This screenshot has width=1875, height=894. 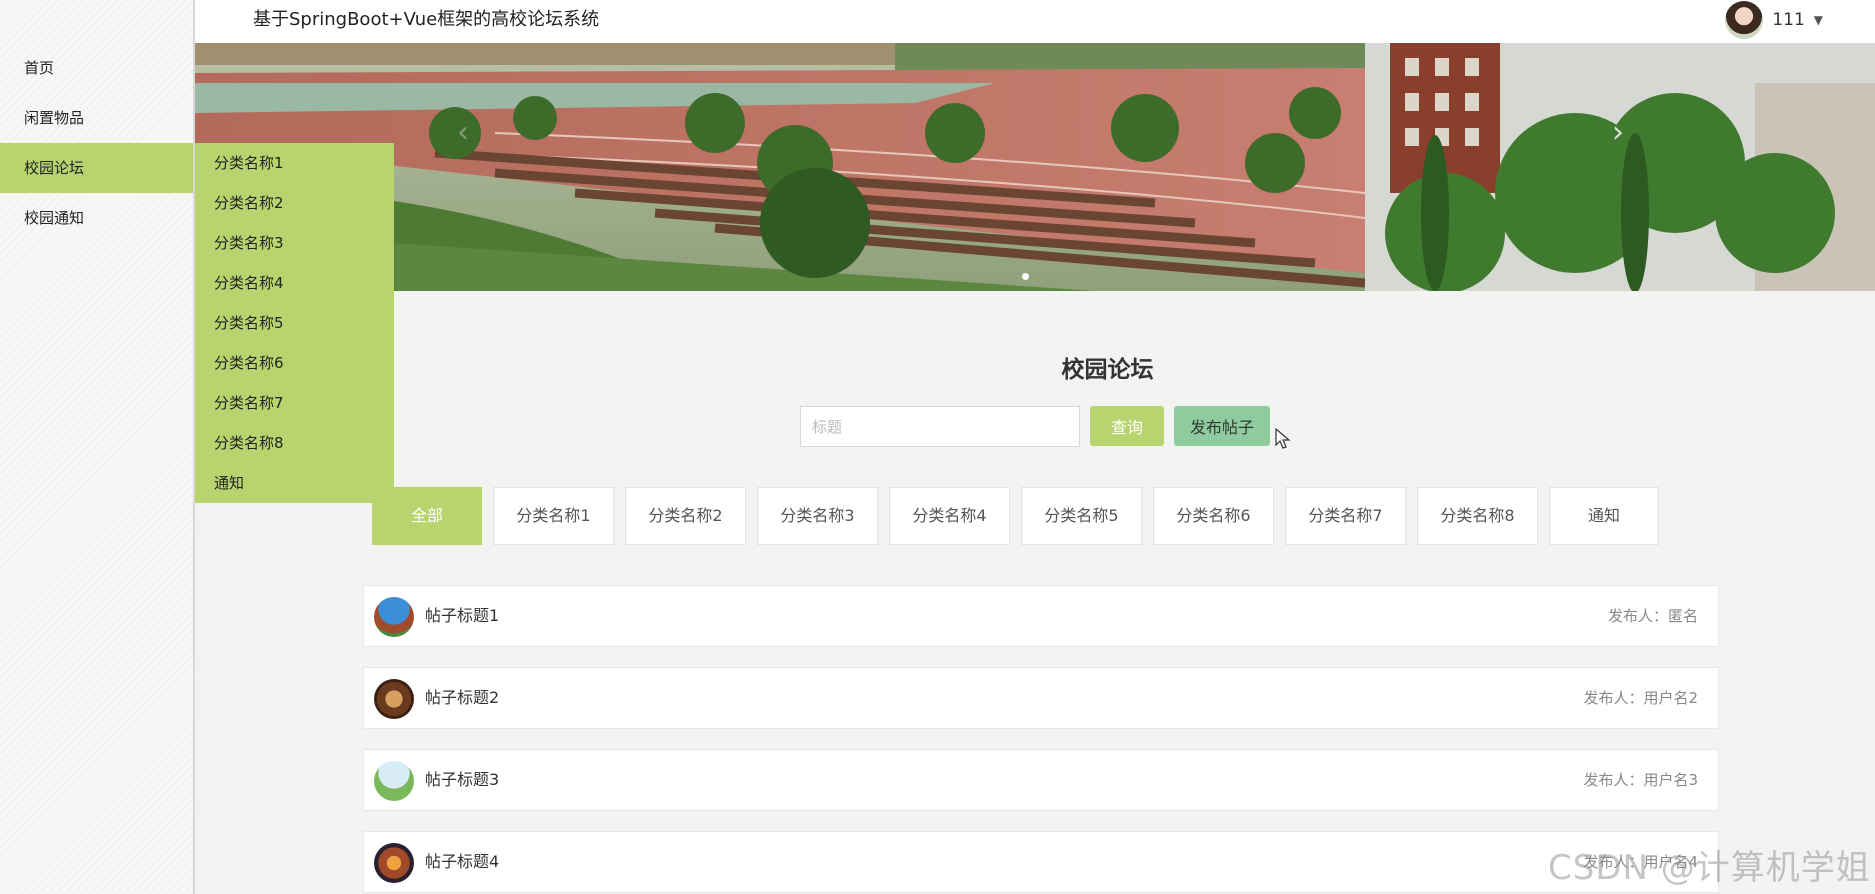 I want to click on tab-notice: 通知, so click(x=1604, y=516).